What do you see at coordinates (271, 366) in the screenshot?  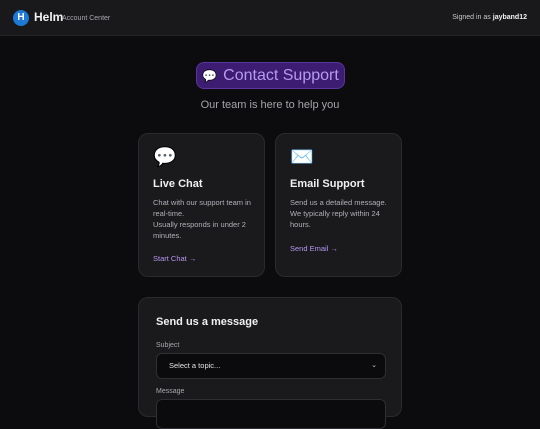 I see `subject-select: Select a topic... ⌄` at bounding box center [271, 366].